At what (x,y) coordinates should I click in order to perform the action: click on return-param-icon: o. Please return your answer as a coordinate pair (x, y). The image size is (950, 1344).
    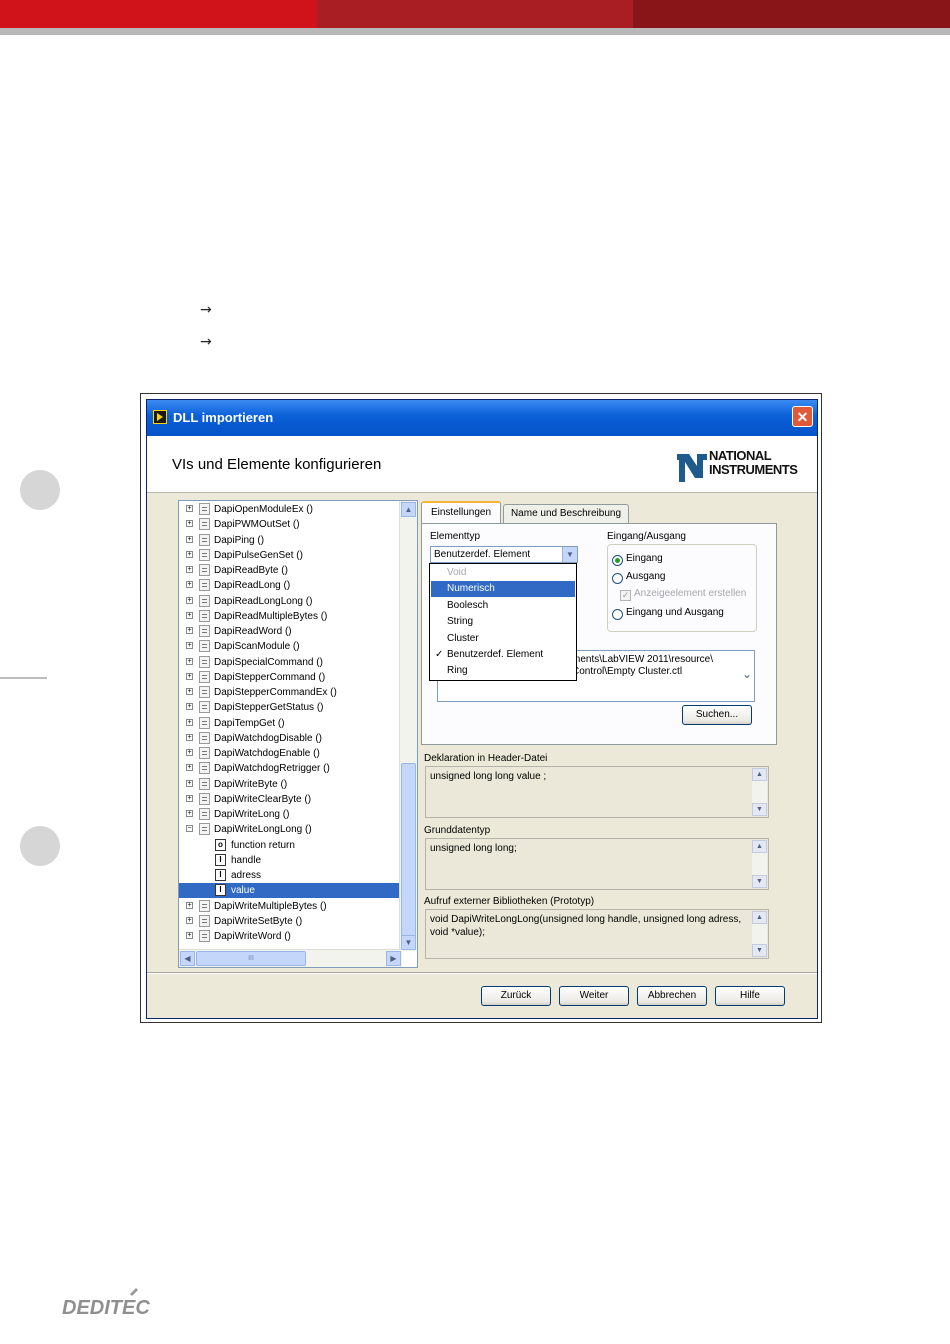
    Looking at the image, I should click on (220, 844).